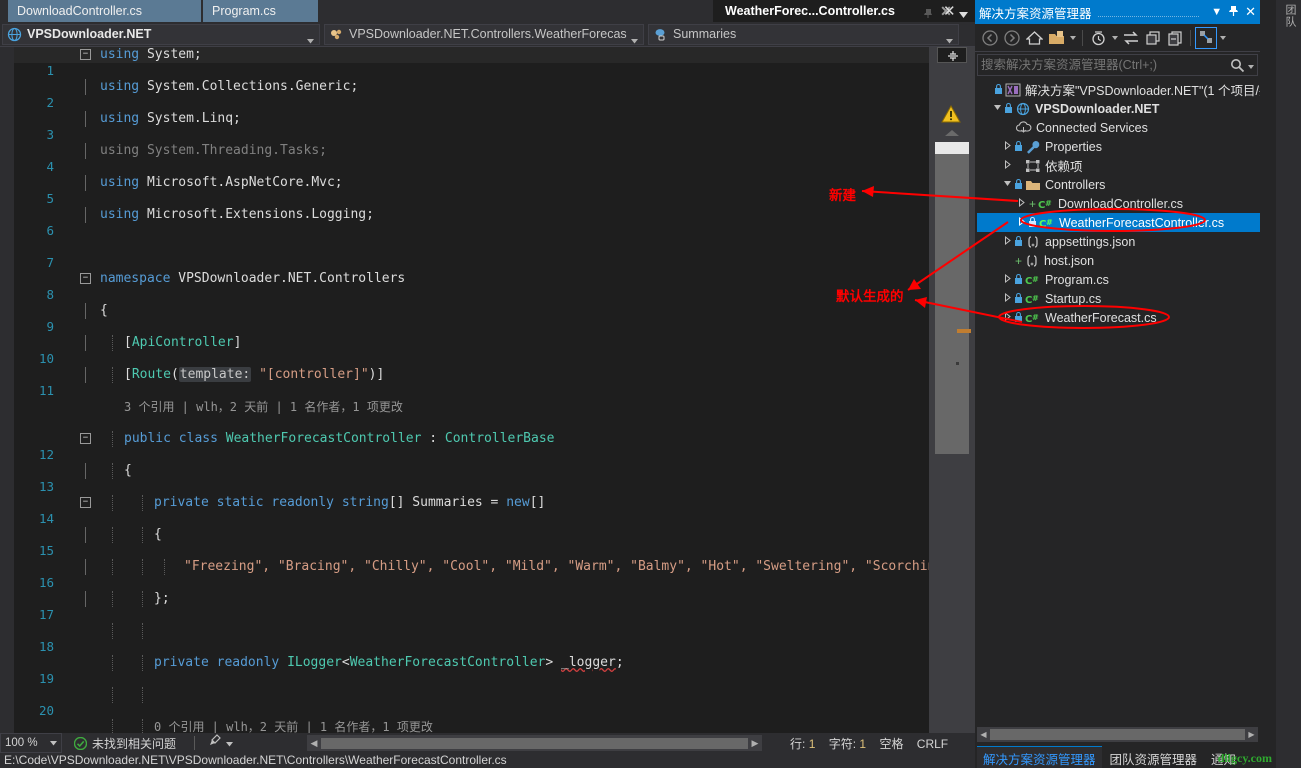  I want to click on tree-node-weather-forecast-controller: C # WeatherForecastController.cs, so click(1118, 222).